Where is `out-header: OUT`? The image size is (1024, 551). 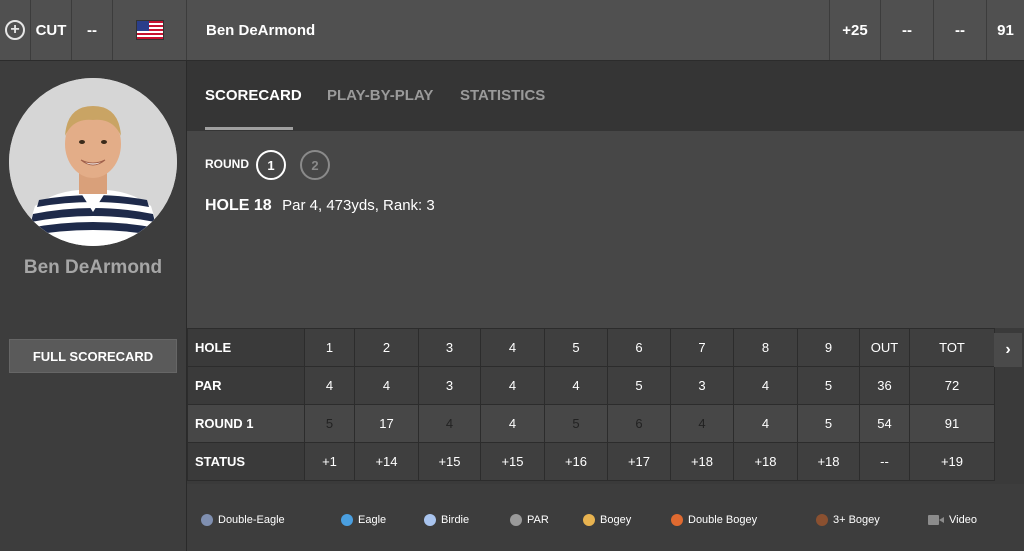 out-header: OUT is located at coordinates (884, 347).